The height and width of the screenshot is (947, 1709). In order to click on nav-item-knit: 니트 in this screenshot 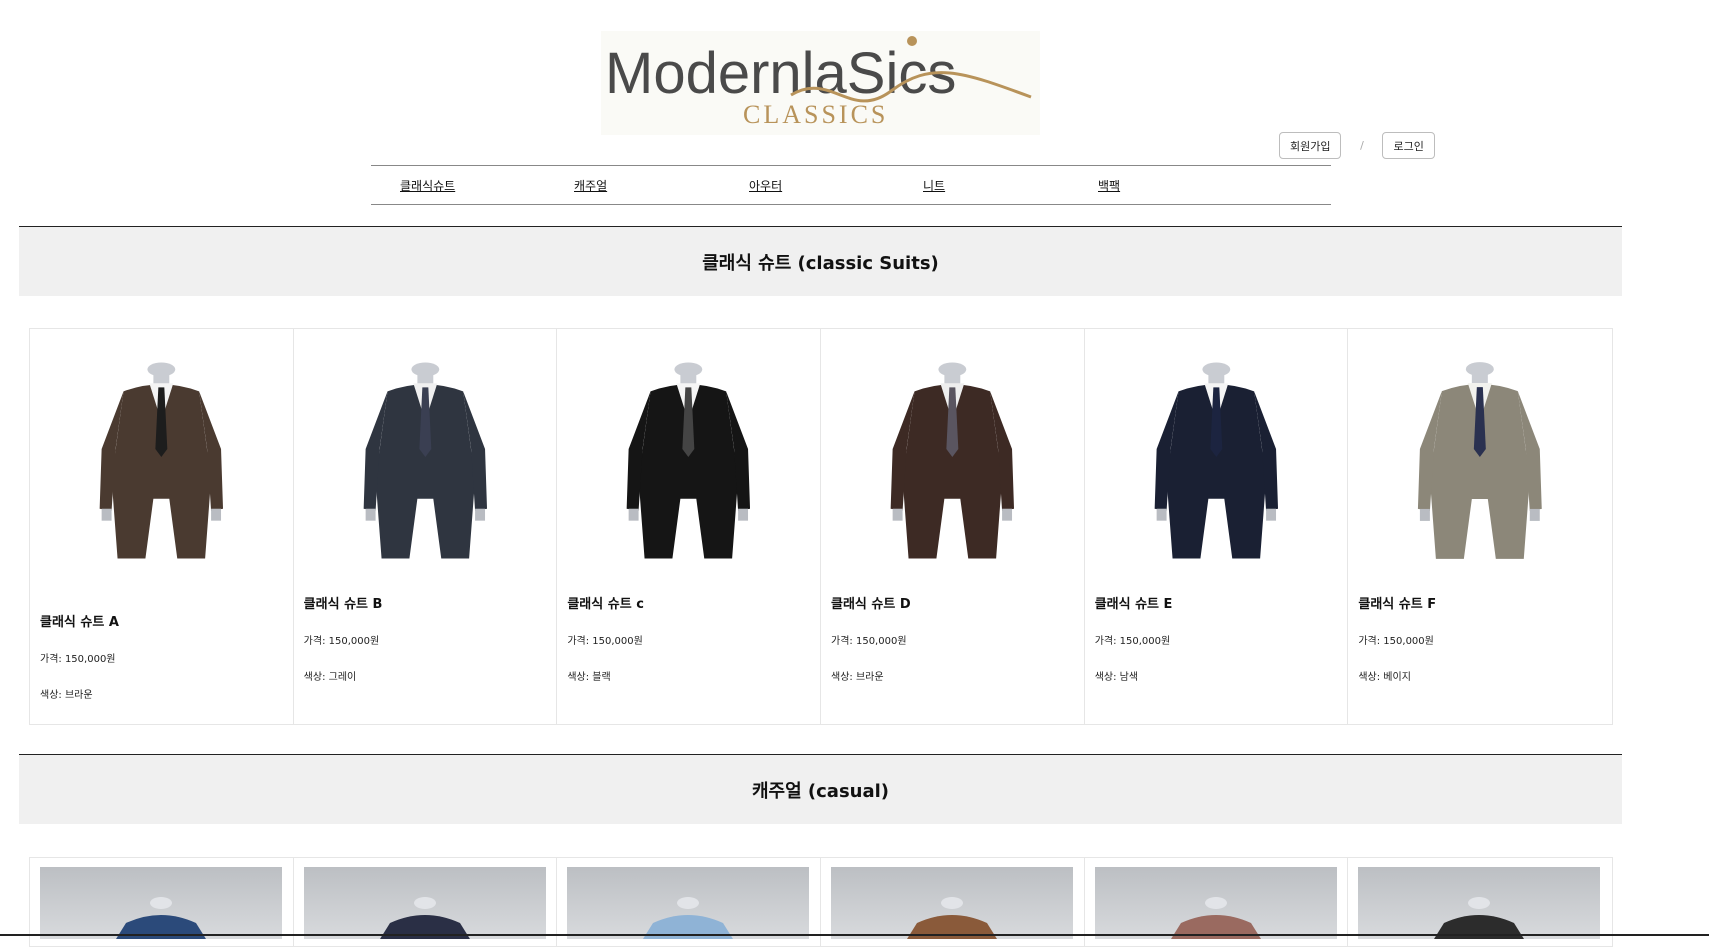, I will do `click(934, 185)`.